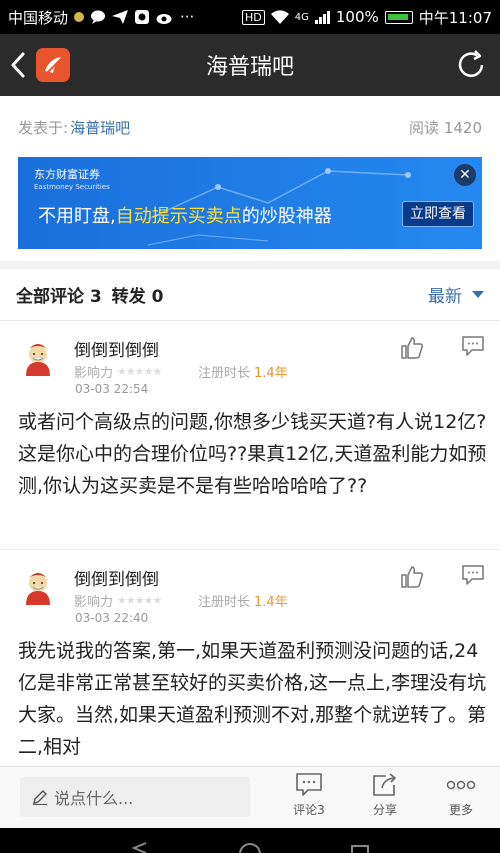  I want to click on hd-icon: HD, so click(253, 17).